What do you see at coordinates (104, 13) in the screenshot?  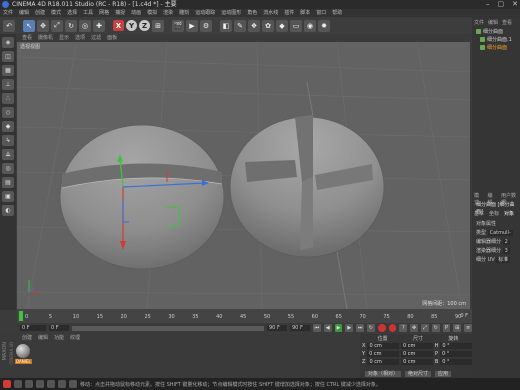 I see `menu-item: 网格` at bounding box center [104, 13].